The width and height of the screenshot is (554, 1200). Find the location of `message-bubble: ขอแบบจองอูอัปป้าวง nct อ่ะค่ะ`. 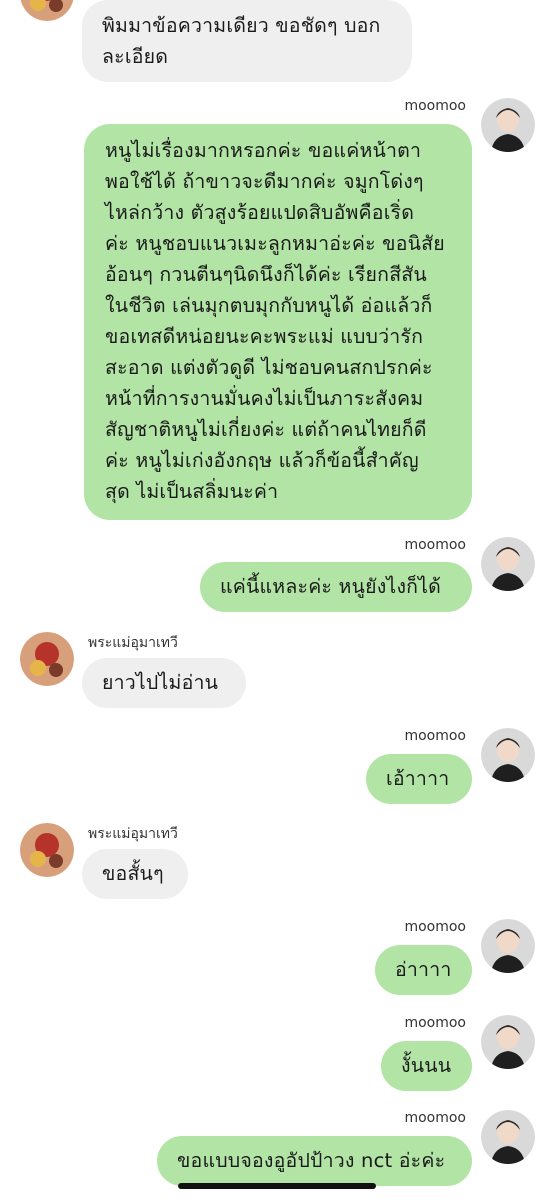

message-bubble: ขอแบบจองอูอัปป้าวง nct อ่ะค่ะ is located at coordinates (314, 1161).